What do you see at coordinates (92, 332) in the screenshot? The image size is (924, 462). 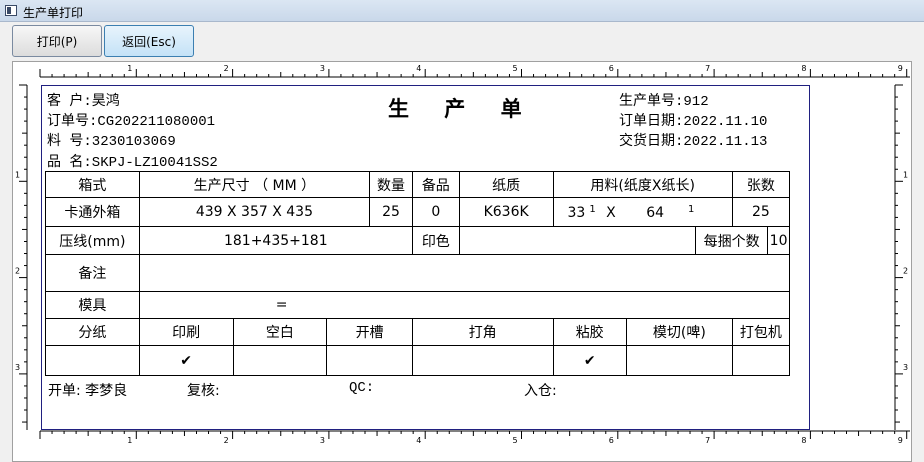 I see `process-split: 分纸` at bounding box center [92, 332].